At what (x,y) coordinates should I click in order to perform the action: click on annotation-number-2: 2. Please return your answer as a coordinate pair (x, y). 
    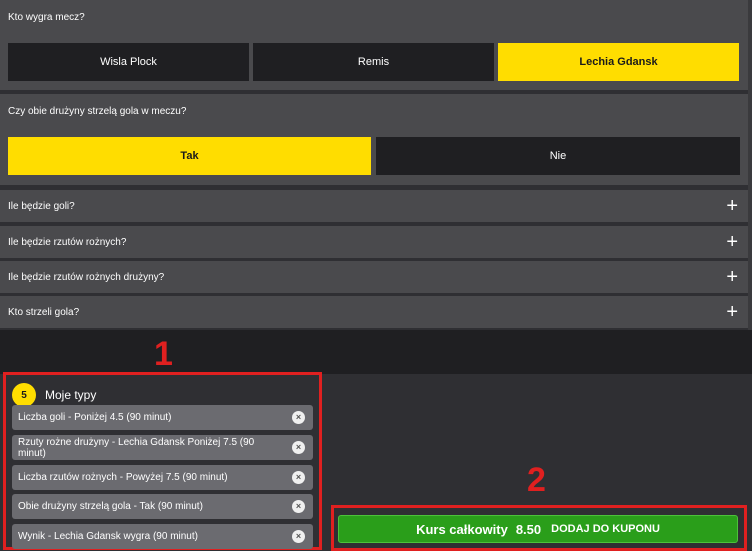
    Looking at the image, I should click on (536, 480).